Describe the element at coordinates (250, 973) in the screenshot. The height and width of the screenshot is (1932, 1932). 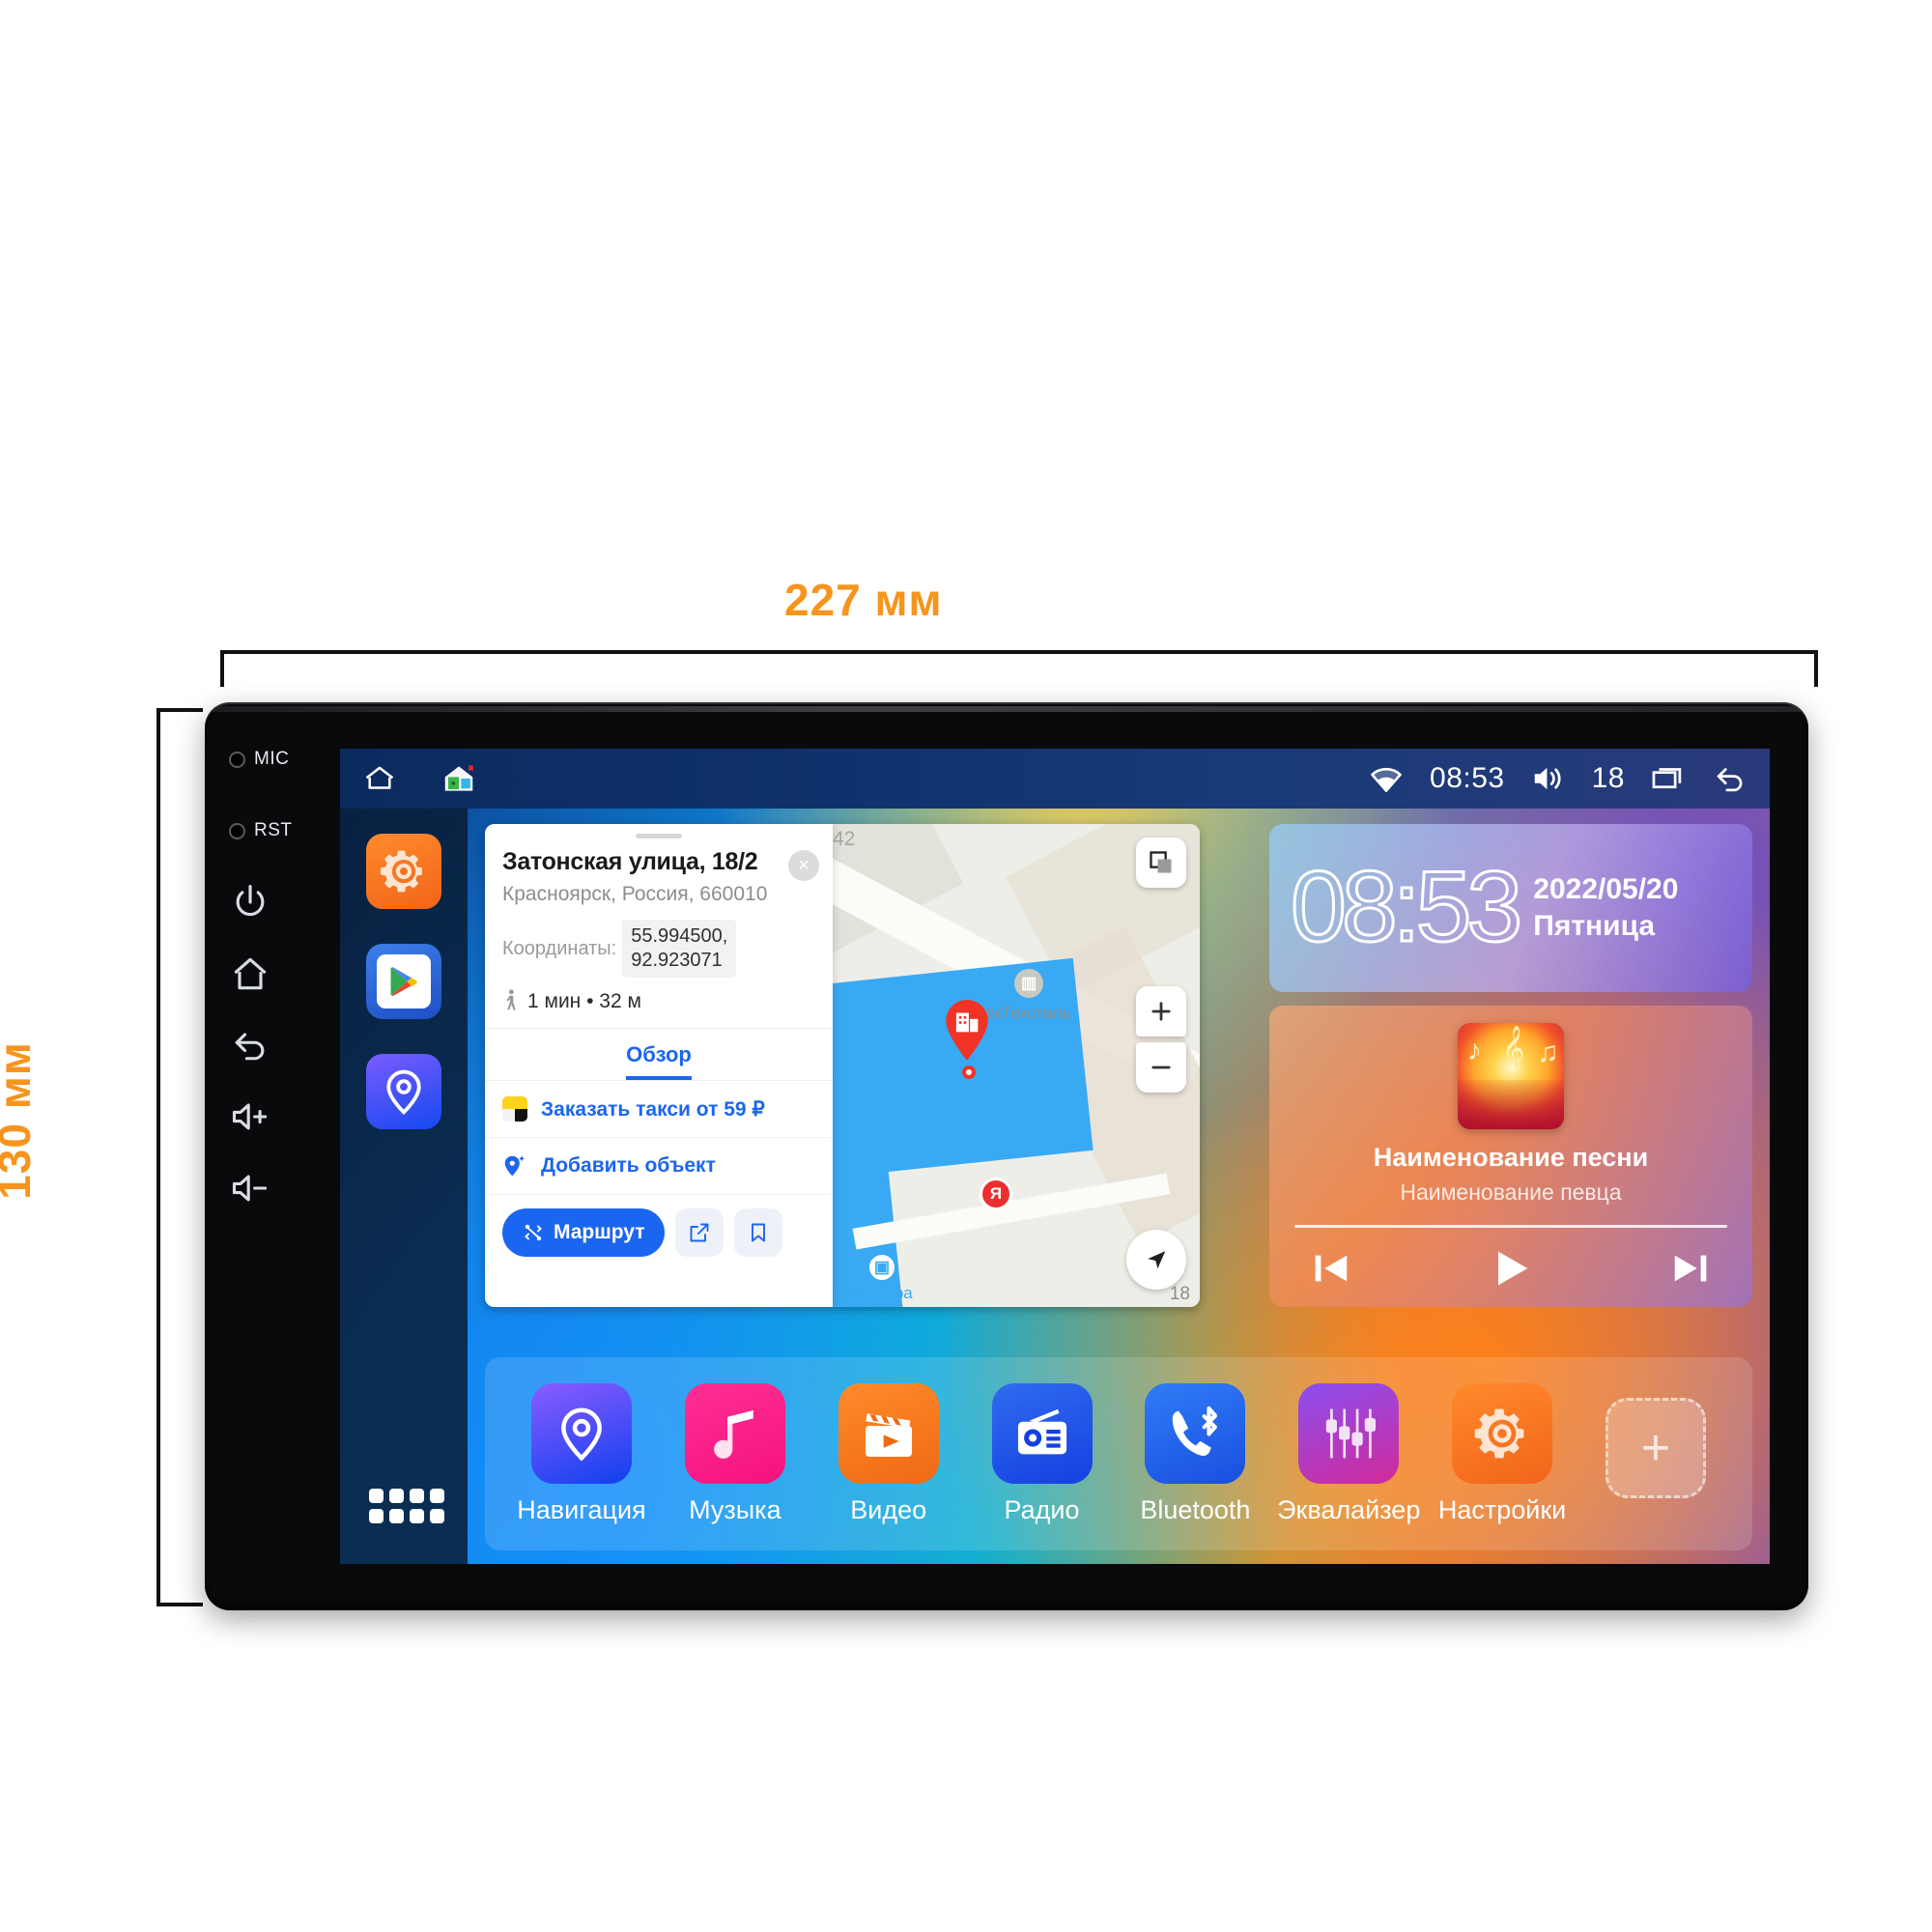
I see `home-icon` at that location.